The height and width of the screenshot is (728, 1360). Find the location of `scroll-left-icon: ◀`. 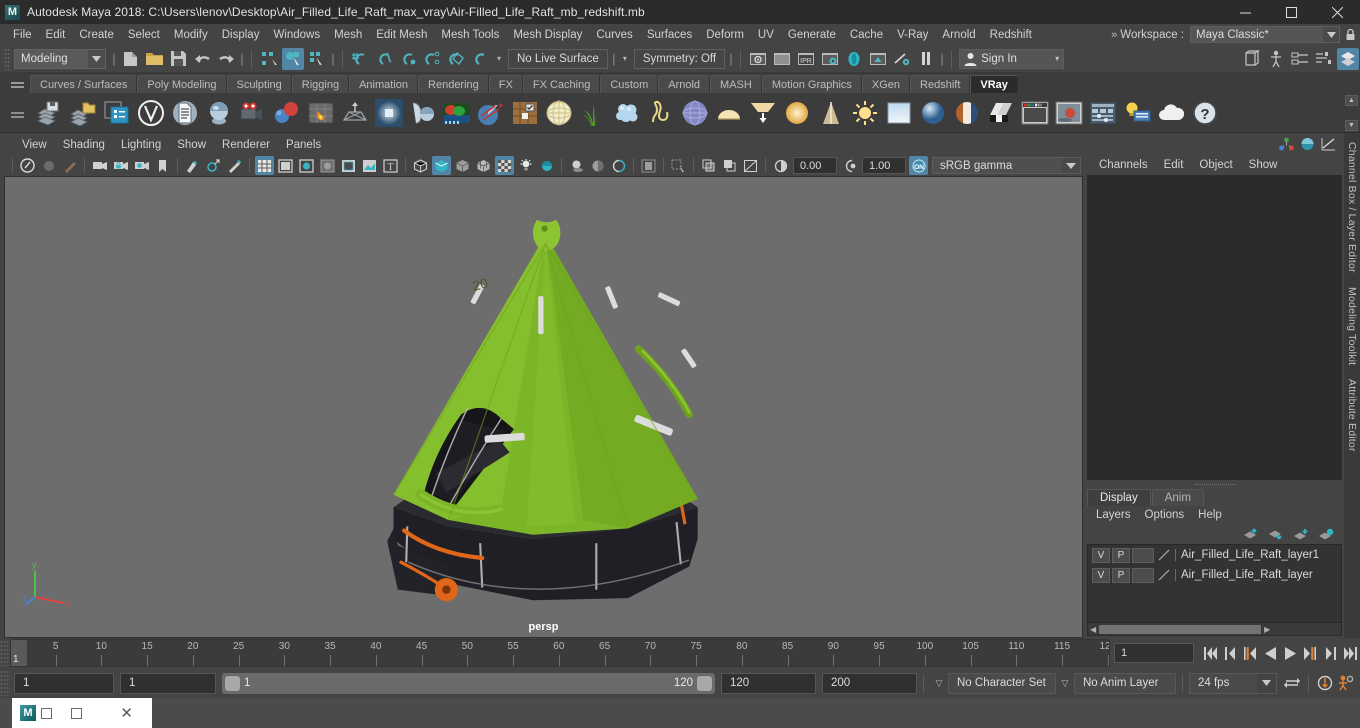

scroll-left-icon: ◀ is located at coordinates (1093, 629).